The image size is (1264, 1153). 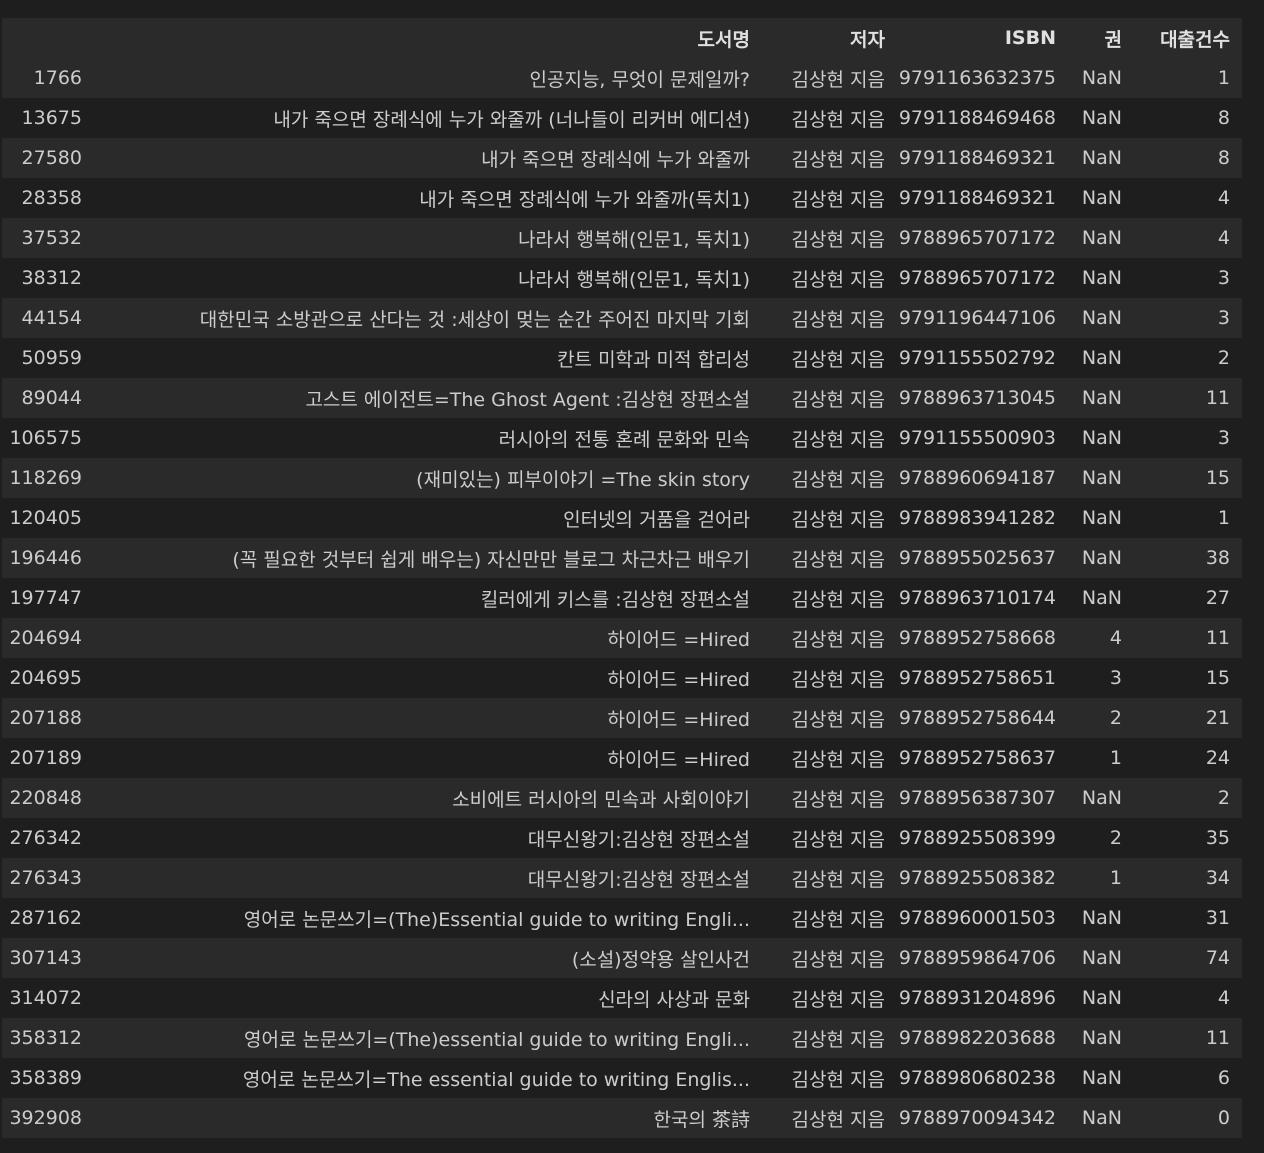 I want to click on loan-count: 38, so click(x=1217, y=558).